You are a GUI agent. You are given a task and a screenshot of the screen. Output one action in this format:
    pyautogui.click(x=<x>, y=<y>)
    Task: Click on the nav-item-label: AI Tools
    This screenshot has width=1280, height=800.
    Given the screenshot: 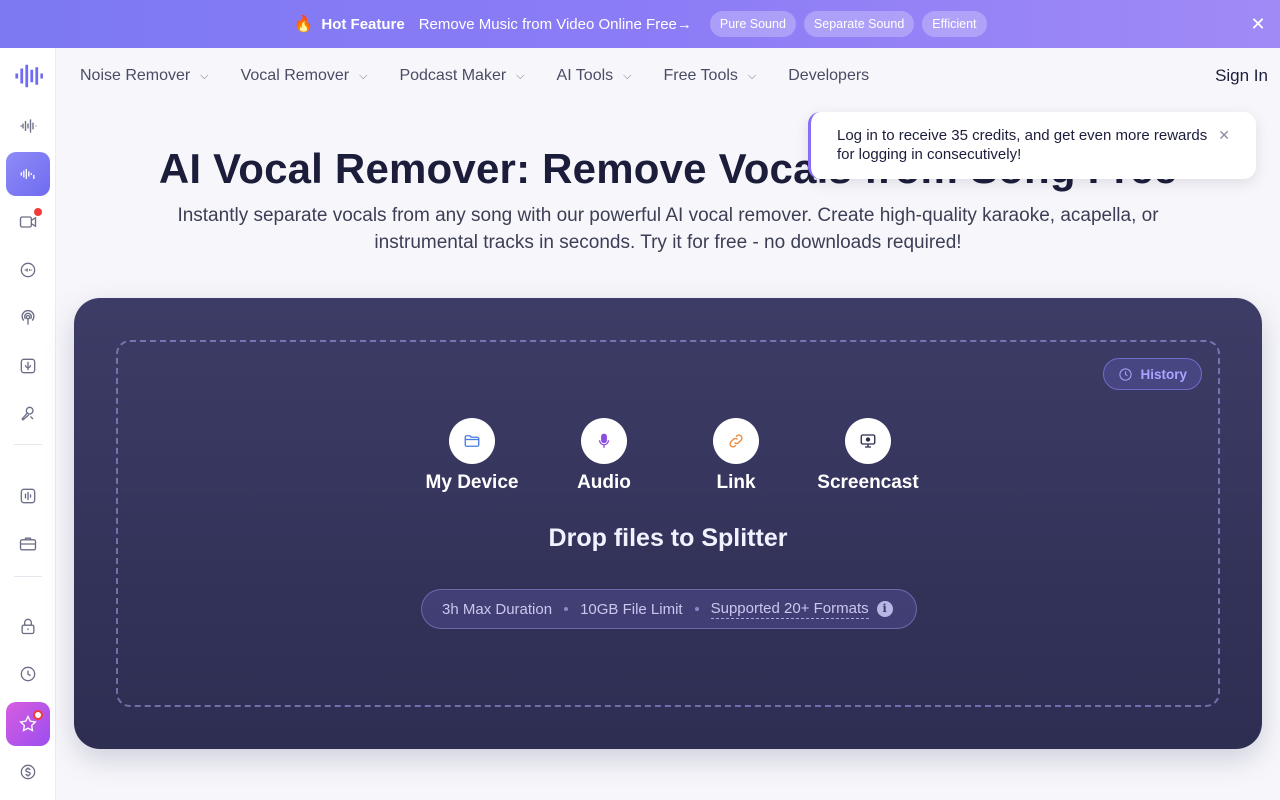 What is the action you would take?
    pyautogui.click(x=585, y=75)
    